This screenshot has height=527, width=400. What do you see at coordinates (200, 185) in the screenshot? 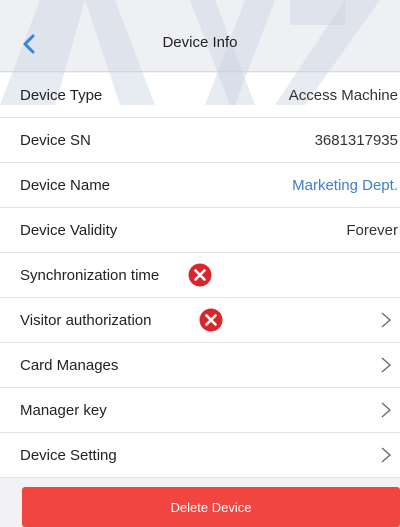
I see `row-device-name: Device Name Marketing Dept.` at bounding box center [200, 185].